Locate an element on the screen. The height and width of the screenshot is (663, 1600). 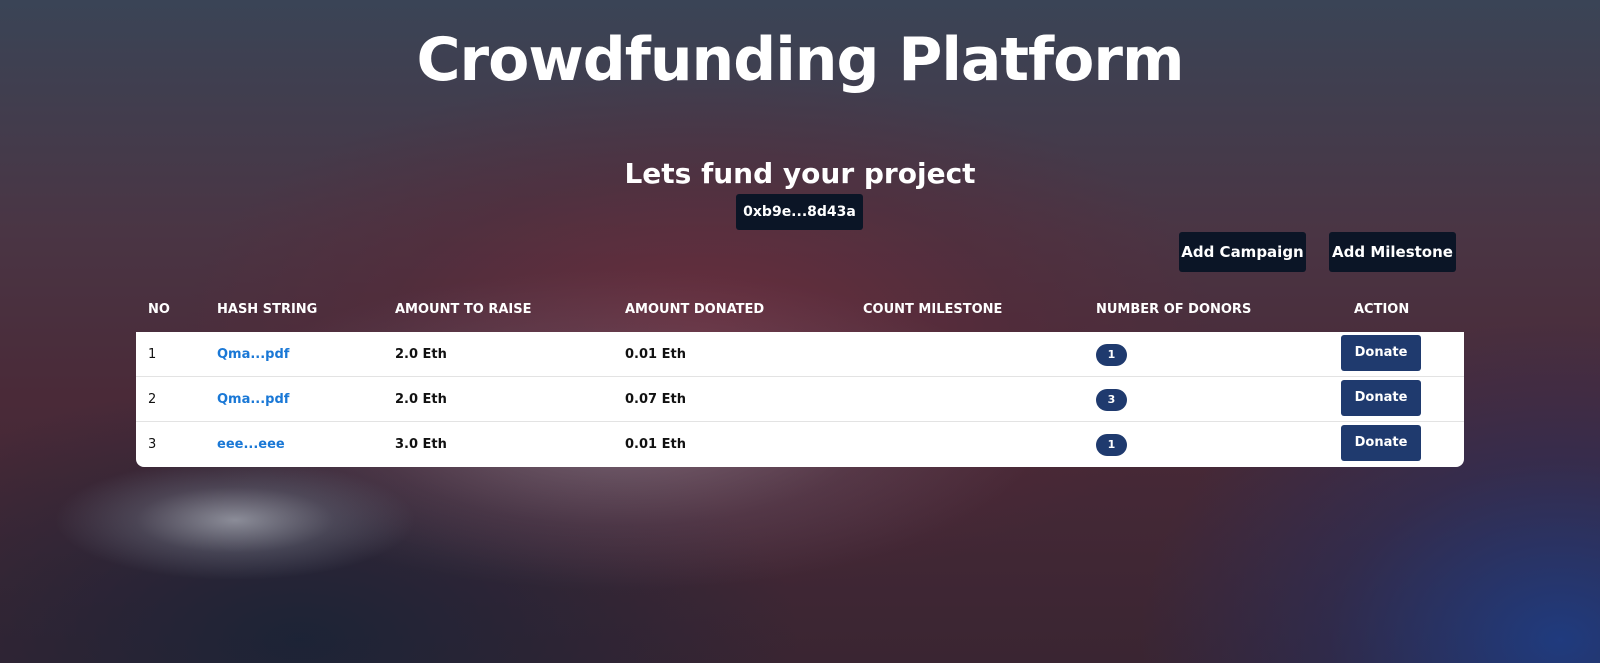
donor-count: 3 is located at coordinates (1111, 400).